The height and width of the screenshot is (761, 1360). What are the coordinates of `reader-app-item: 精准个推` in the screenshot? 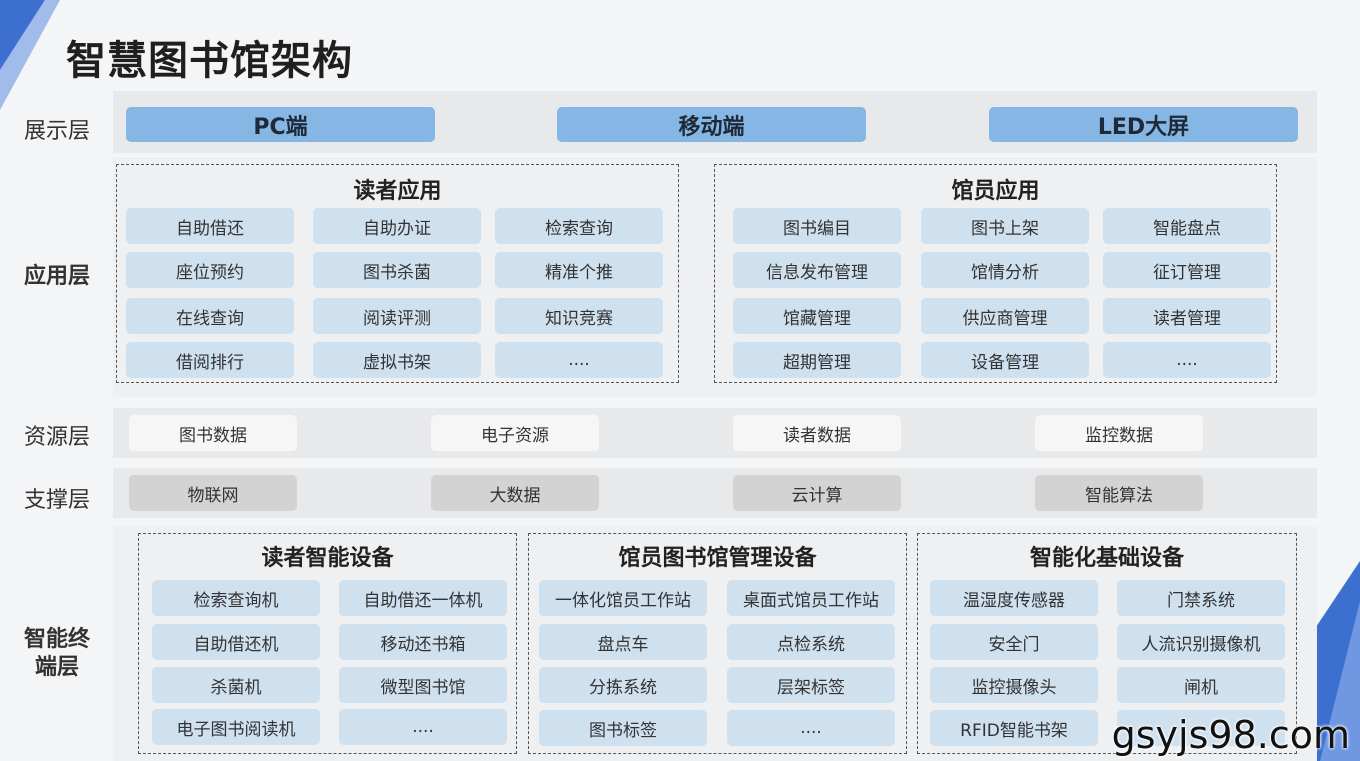 It's located at (579, 270).